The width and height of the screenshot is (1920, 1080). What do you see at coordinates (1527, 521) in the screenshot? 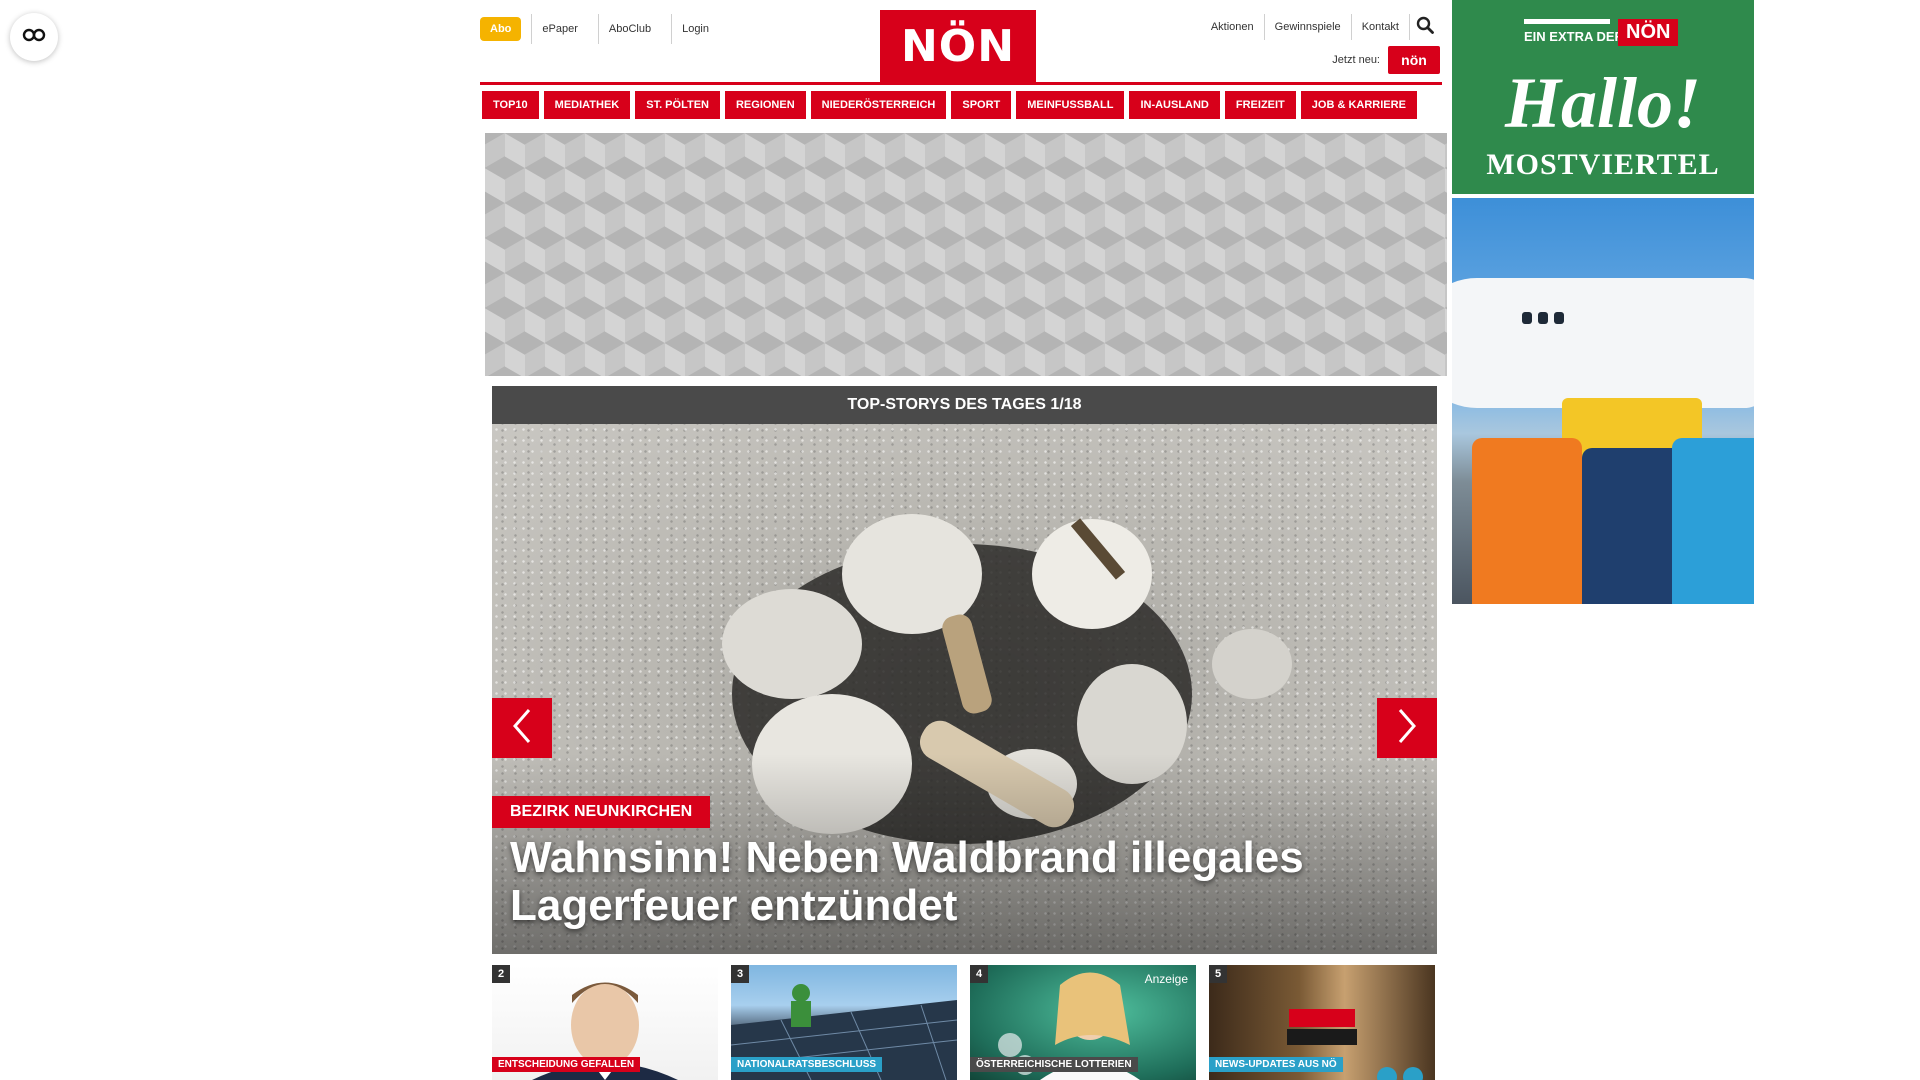
I see `suitcase-orange` at bounding box center [1527, 521].